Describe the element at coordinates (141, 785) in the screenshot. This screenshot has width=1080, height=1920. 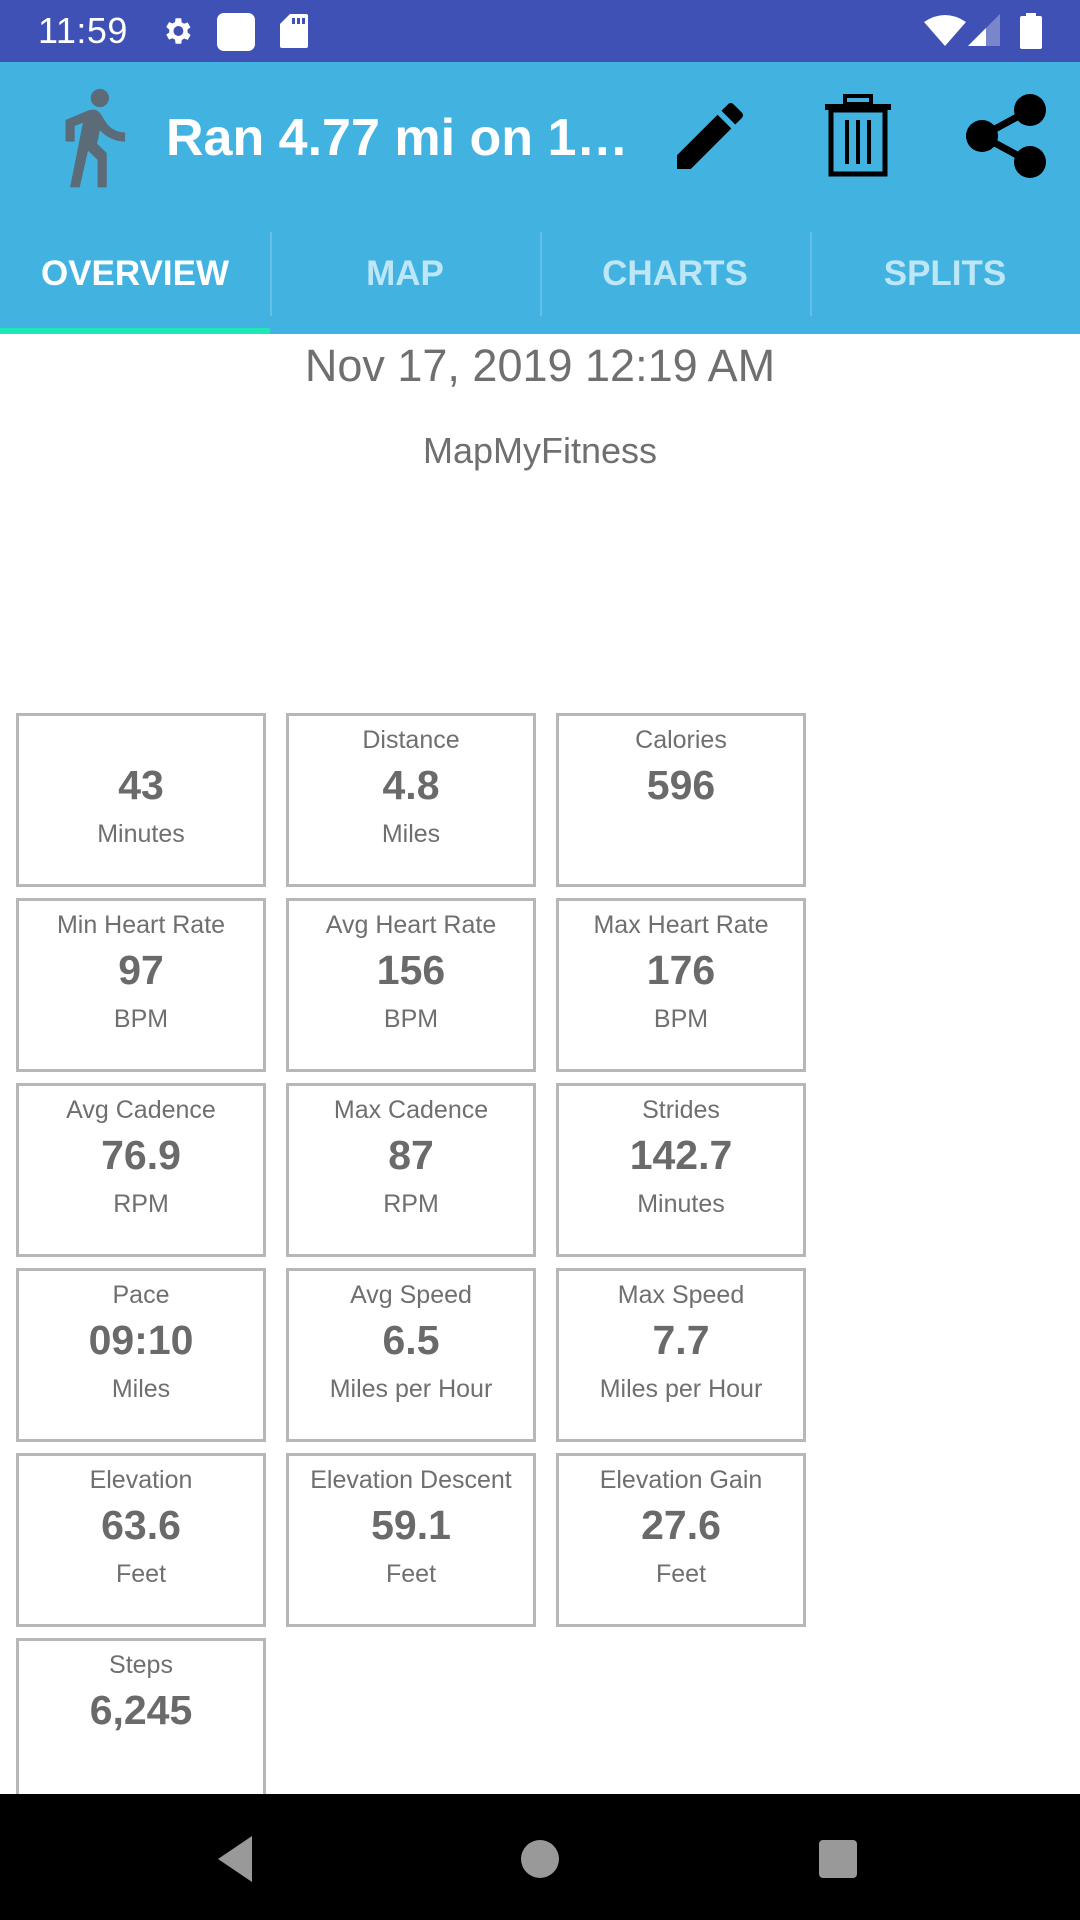
I see `stat-value: 43` at that location.